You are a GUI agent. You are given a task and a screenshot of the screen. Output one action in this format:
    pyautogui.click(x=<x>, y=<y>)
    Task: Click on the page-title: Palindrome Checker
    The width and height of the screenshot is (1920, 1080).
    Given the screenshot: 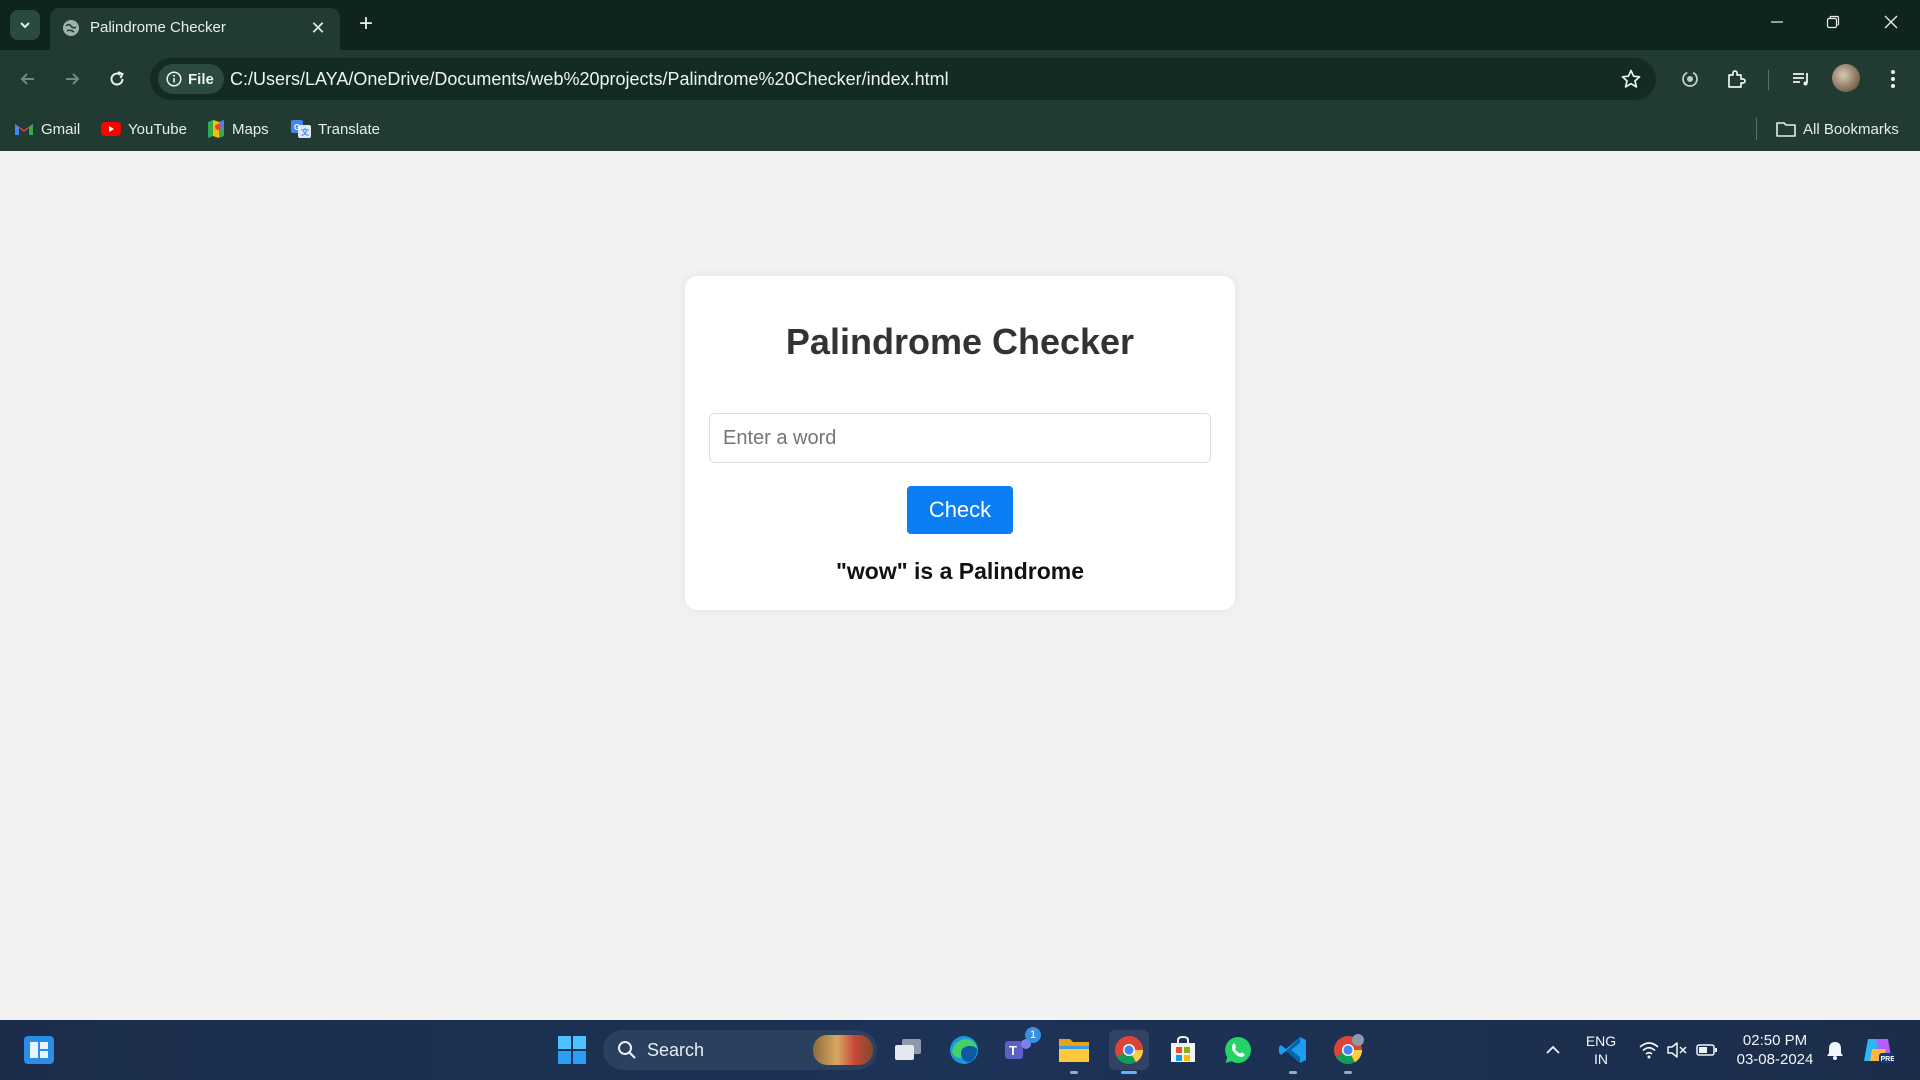 What is the action you would take?
    pyautogui.click(x=960, y=341)
    